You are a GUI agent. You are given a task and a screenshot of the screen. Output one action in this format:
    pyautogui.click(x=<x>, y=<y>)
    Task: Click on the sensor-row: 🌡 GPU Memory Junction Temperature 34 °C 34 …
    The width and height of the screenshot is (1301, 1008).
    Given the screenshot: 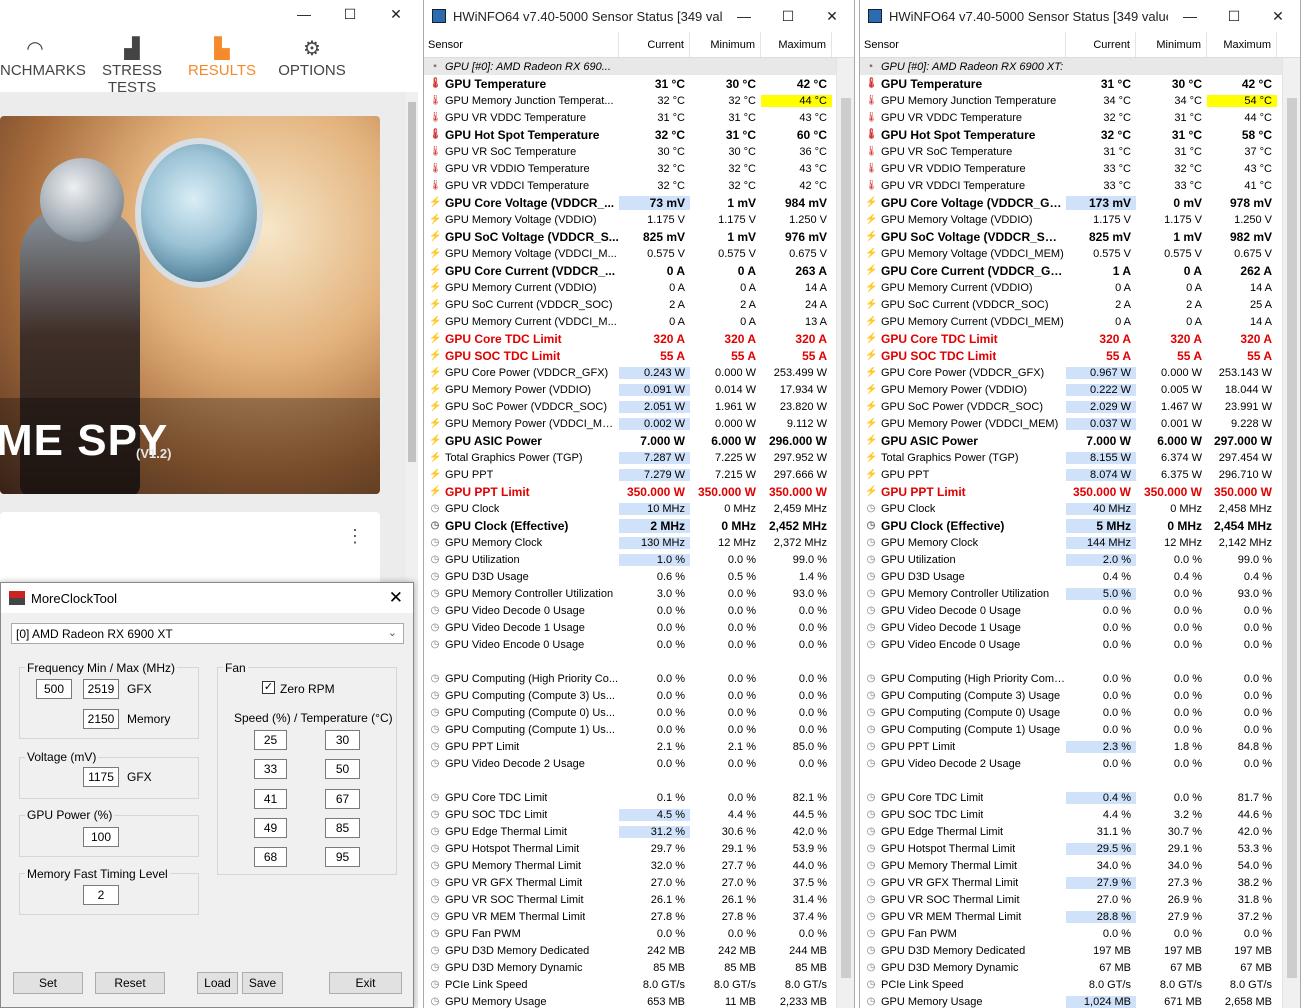 What is the action you would take?
    pyautogui.click(x=1071, y=100)
    